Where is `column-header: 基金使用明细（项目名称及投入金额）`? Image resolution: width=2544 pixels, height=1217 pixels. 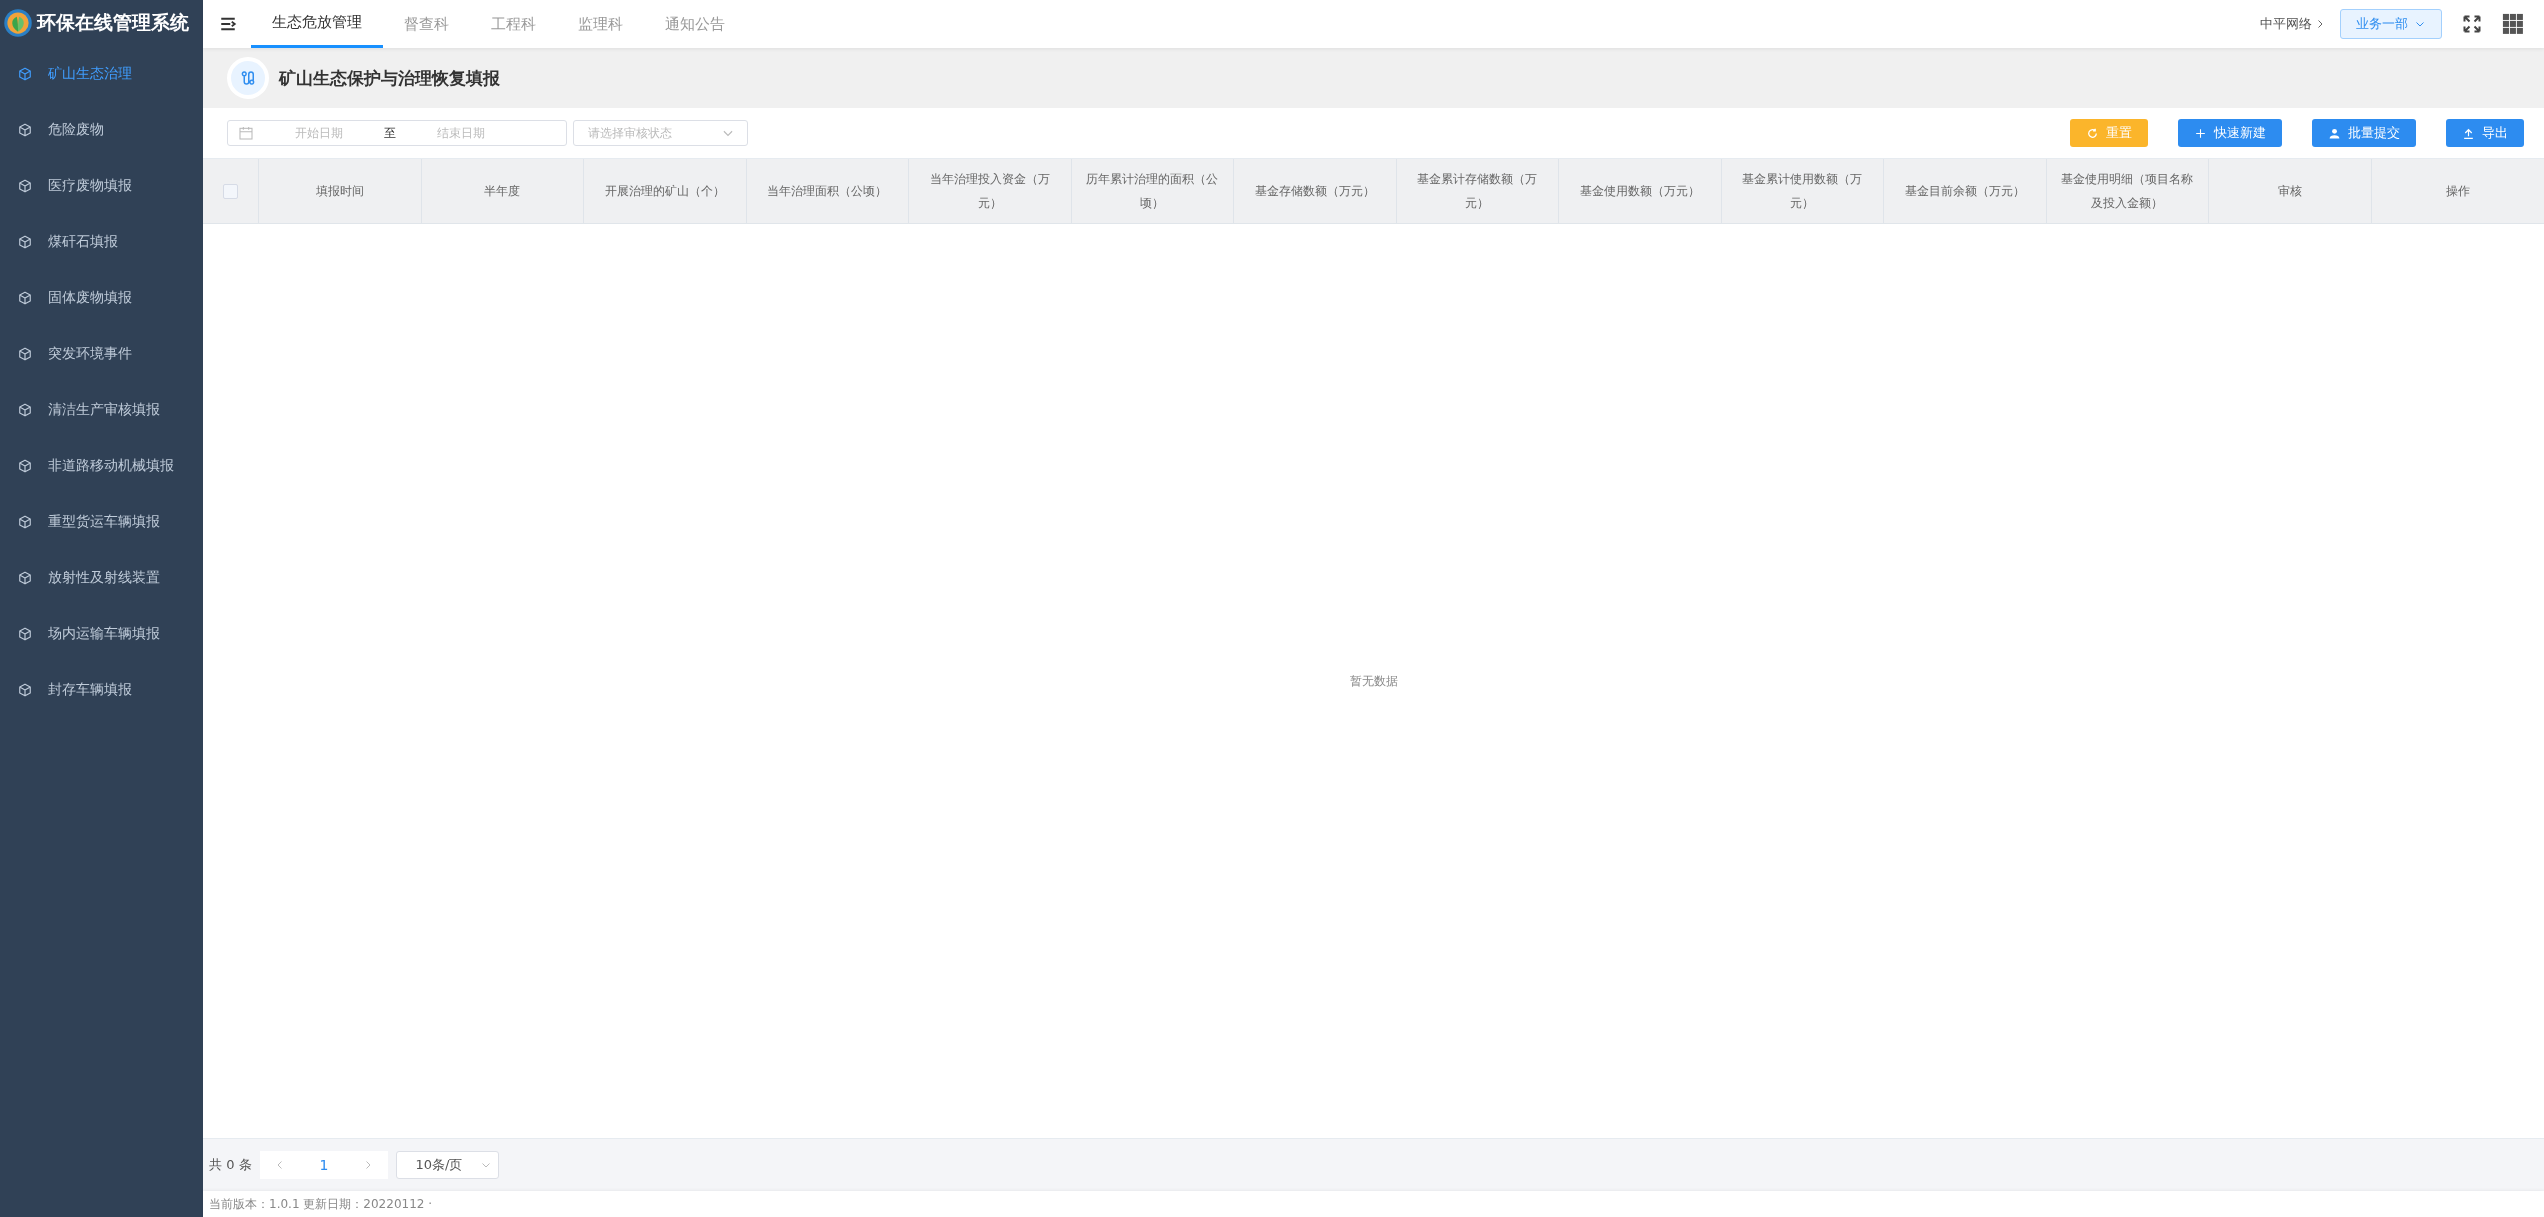 column-header: 基金使用明细（项目名称及投入金额） is located at coordinates (2127, 191).